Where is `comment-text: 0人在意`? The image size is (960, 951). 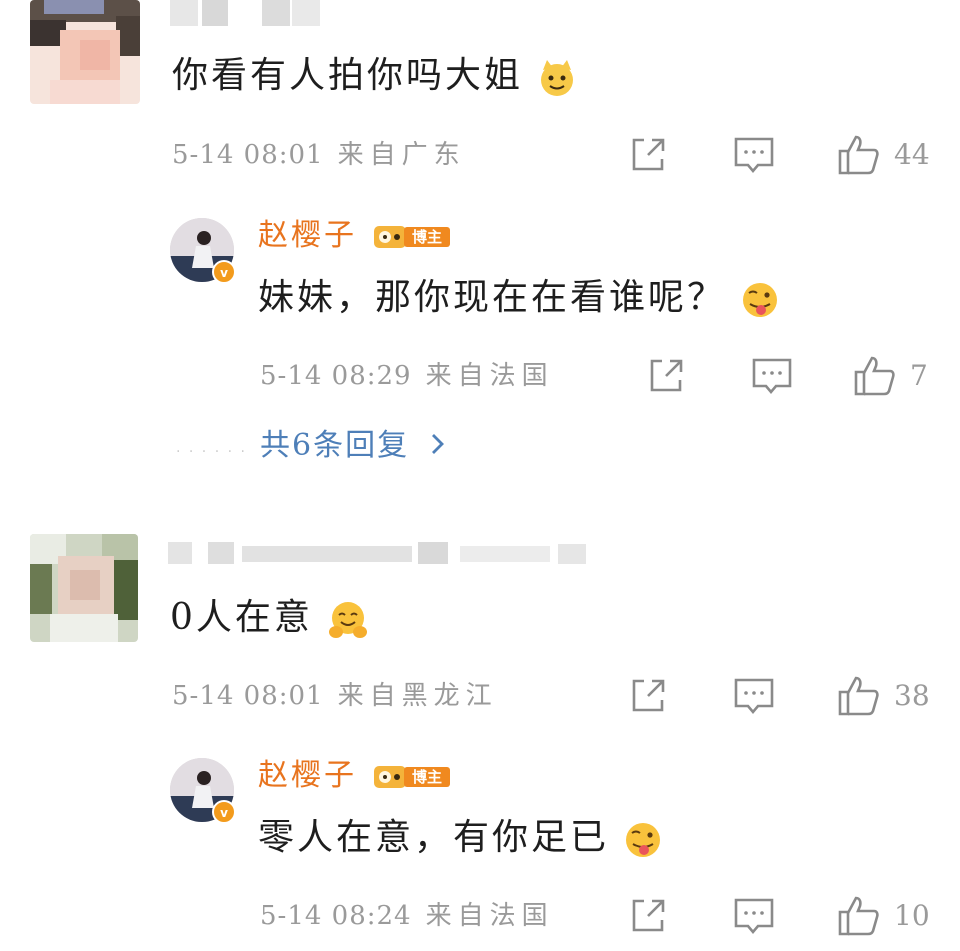
comment-text: 0人在意 is located at coordinates (269, 618).